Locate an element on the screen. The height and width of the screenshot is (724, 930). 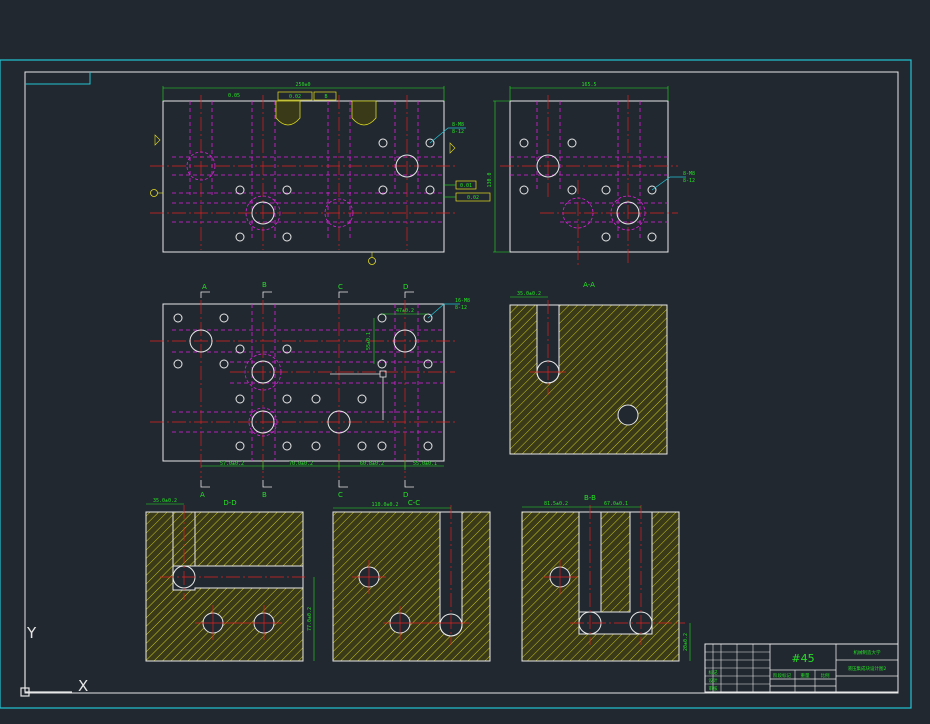
section-dd-dim-side: 77.0±0.2 is located at coordinates (310, 619).